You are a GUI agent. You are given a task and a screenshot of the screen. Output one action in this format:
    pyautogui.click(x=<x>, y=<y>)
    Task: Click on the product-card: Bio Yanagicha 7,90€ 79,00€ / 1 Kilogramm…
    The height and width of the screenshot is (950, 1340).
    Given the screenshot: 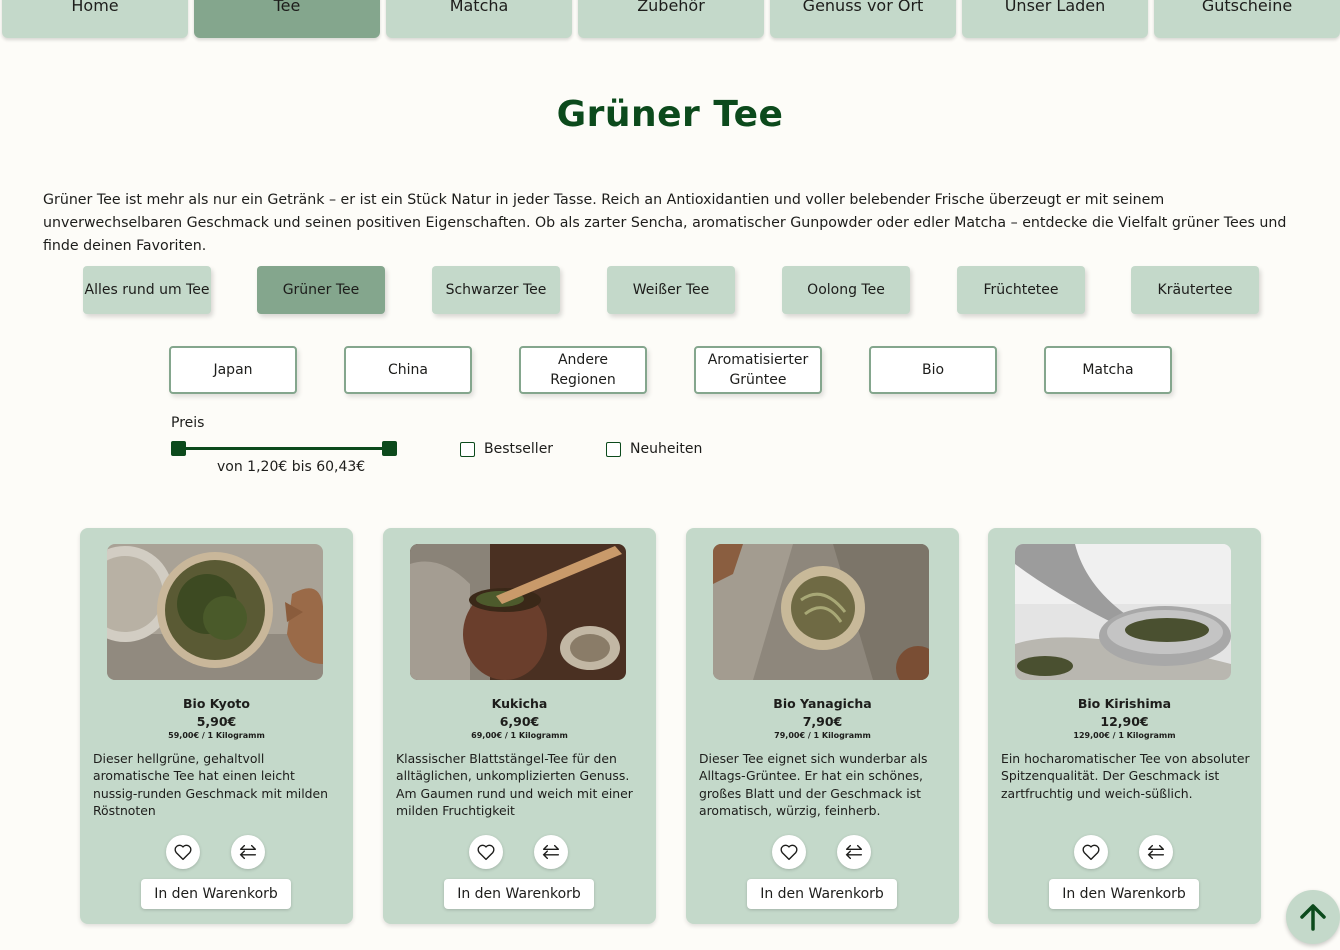 What is the action you would take?
    pyautogui.click(x=822, y=726)
    